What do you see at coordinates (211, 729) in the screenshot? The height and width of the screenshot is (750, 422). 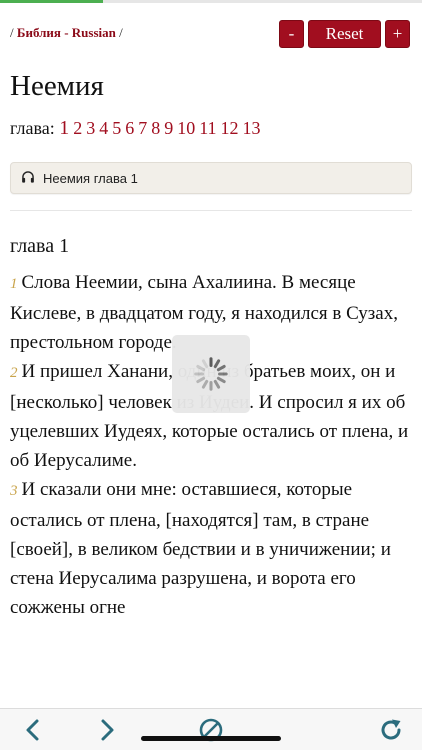 I see `bottom-toolbar` at bounding box center [211, 729].